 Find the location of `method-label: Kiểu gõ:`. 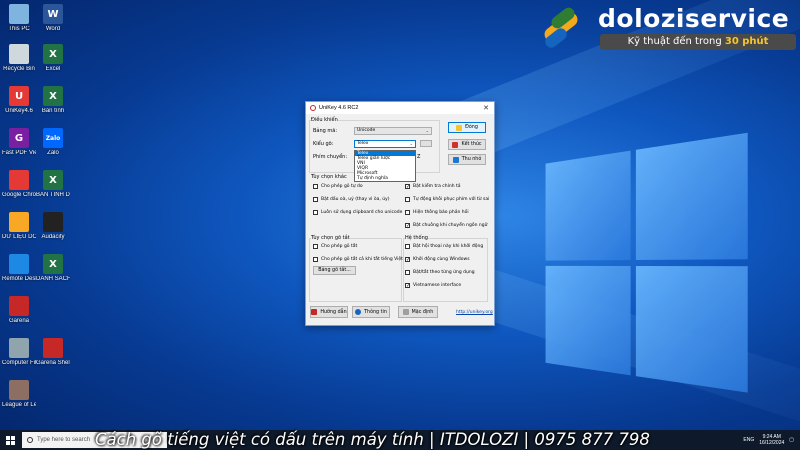

method-label: Kiểu gõ: is located at coordinates (323, 144).